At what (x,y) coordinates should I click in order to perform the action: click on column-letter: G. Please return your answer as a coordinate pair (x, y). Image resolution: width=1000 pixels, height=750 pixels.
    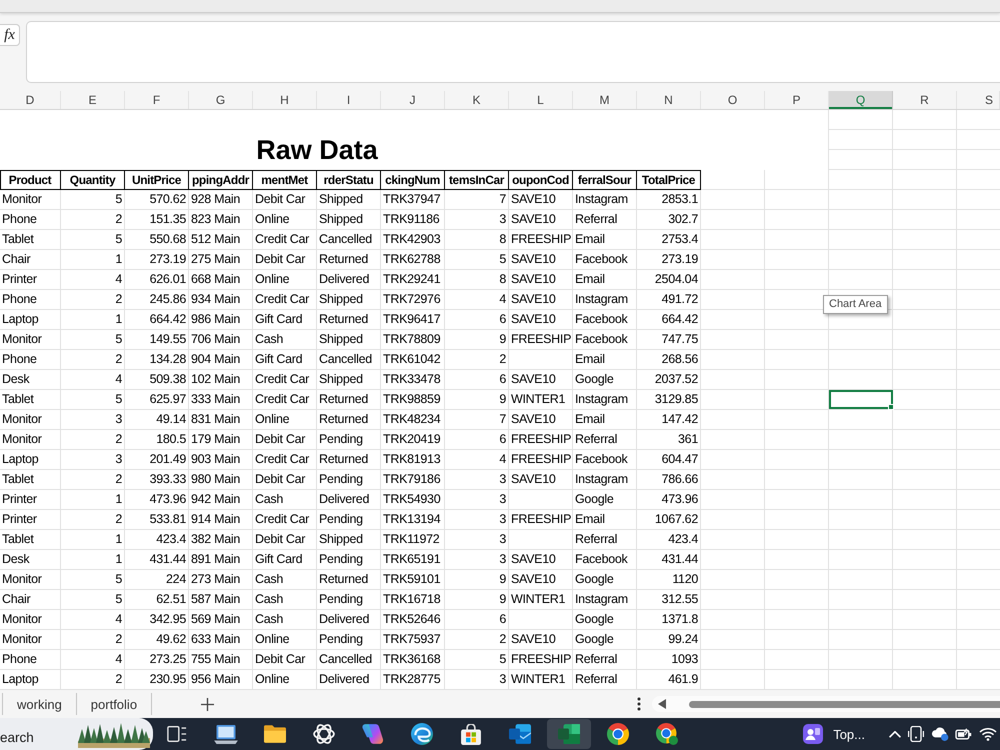
    Looking at the image, I should click on (221, 100).